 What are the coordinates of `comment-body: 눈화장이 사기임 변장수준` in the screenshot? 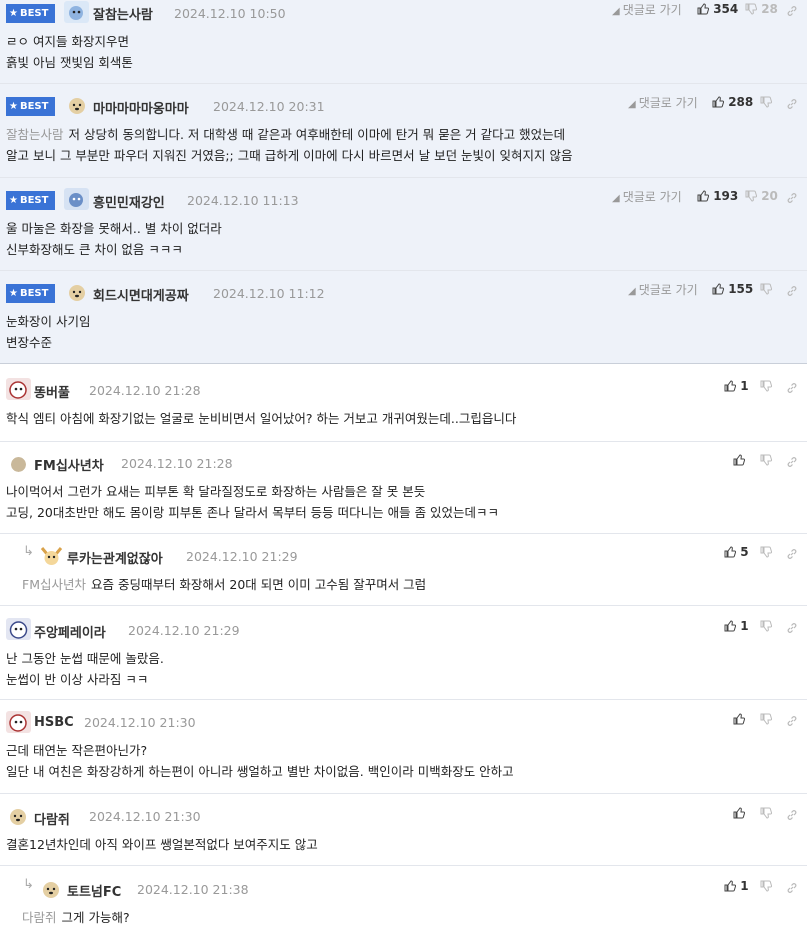 It's located at (48, 332).